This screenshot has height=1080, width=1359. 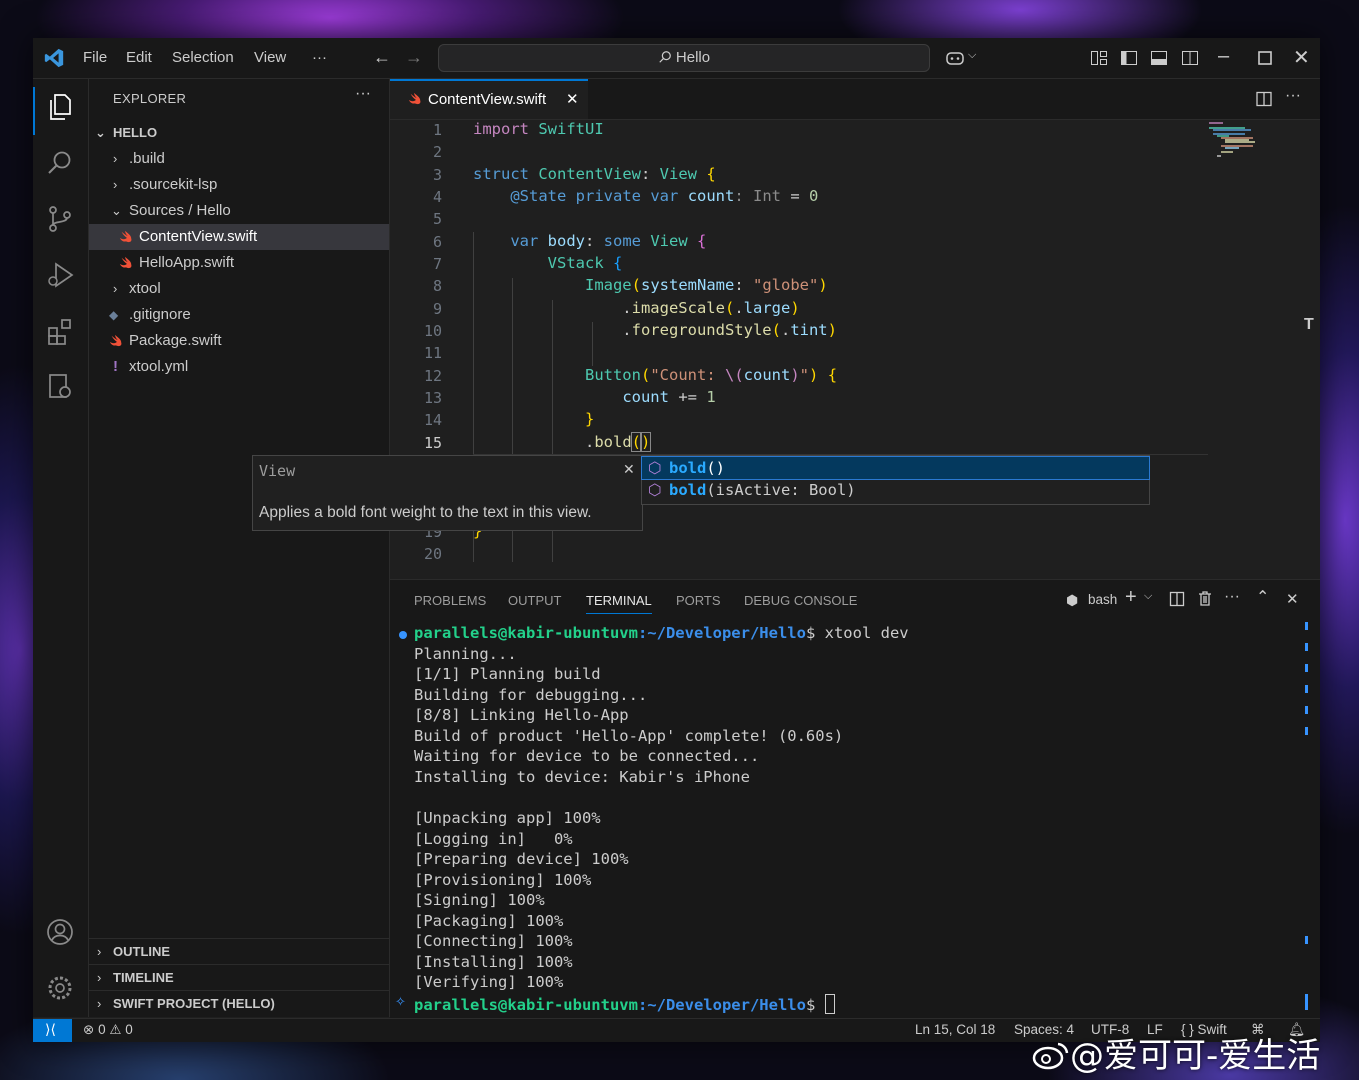 What do you see at coordinates (175, 340) in the screenshot?
I see `tree-item-label: Package.swift` at bounding box center [175, 340].